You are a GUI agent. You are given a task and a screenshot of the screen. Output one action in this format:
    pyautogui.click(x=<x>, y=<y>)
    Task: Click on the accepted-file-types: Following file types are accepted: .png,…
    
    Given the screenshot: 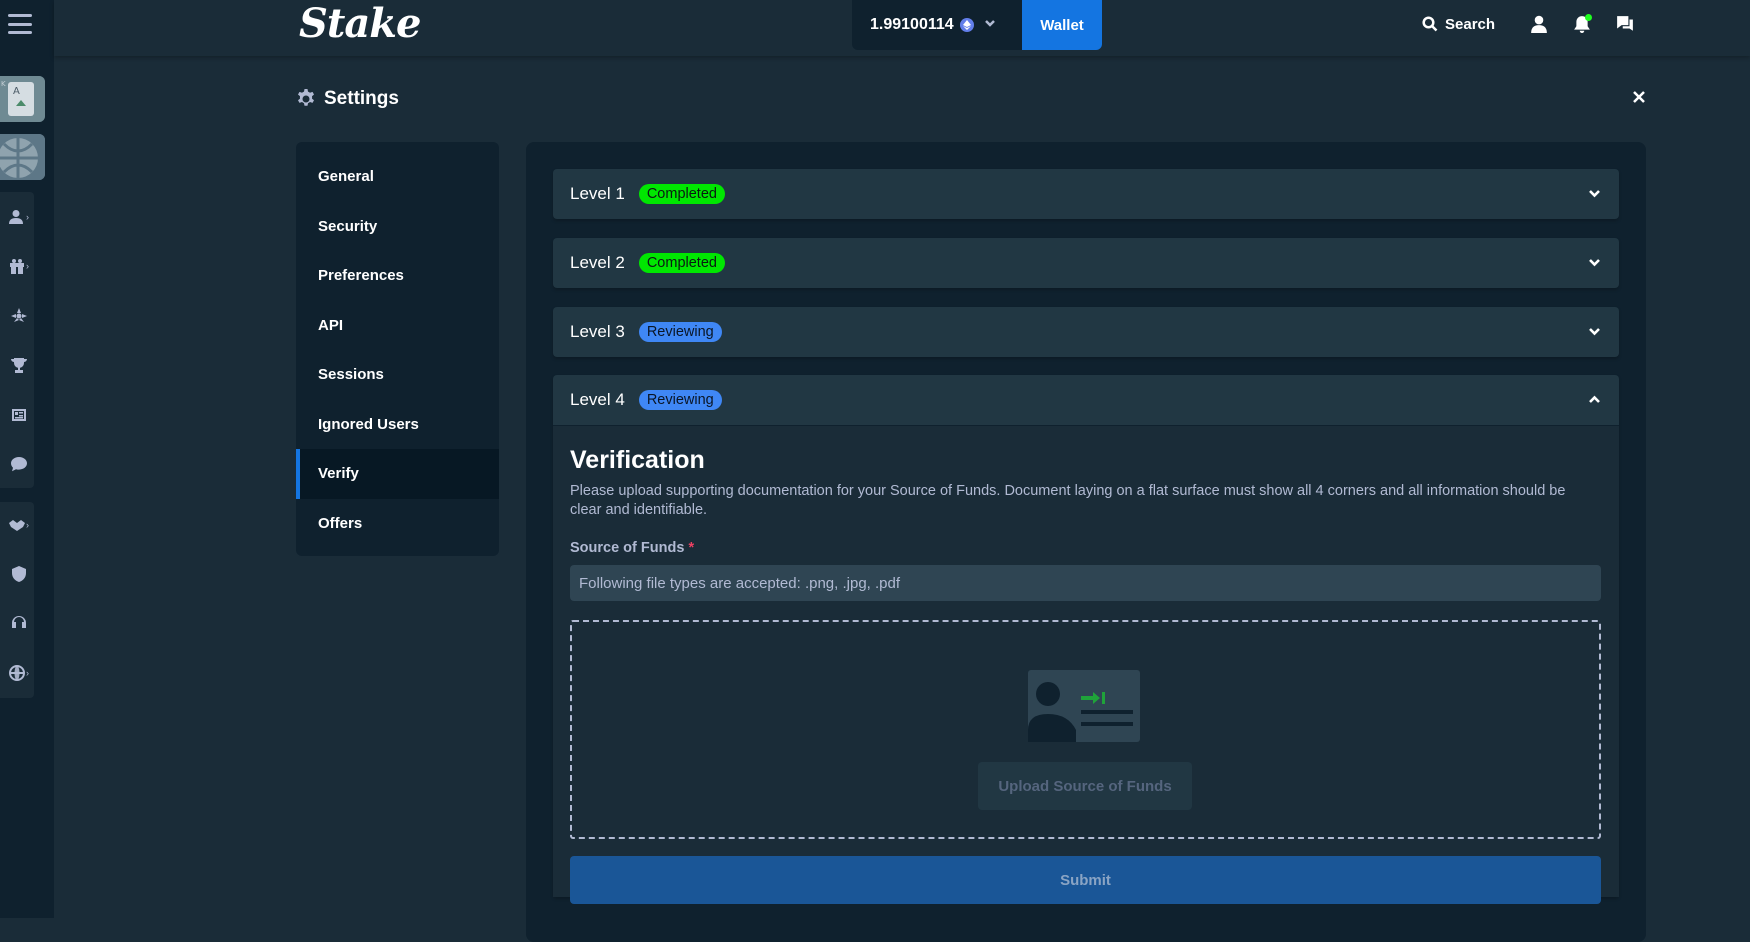 What is the action you would take?
    pyautogui.click(x=1085, y=583)
    